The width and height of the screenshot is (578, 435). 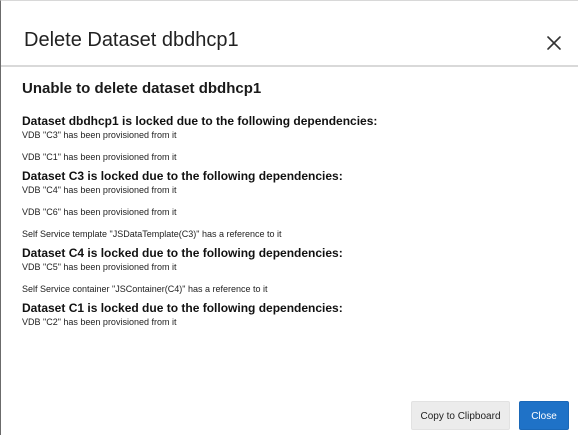 I want to click on dialog-title: Delete Dataset dbdhcp1, so click(x=131, y=40).